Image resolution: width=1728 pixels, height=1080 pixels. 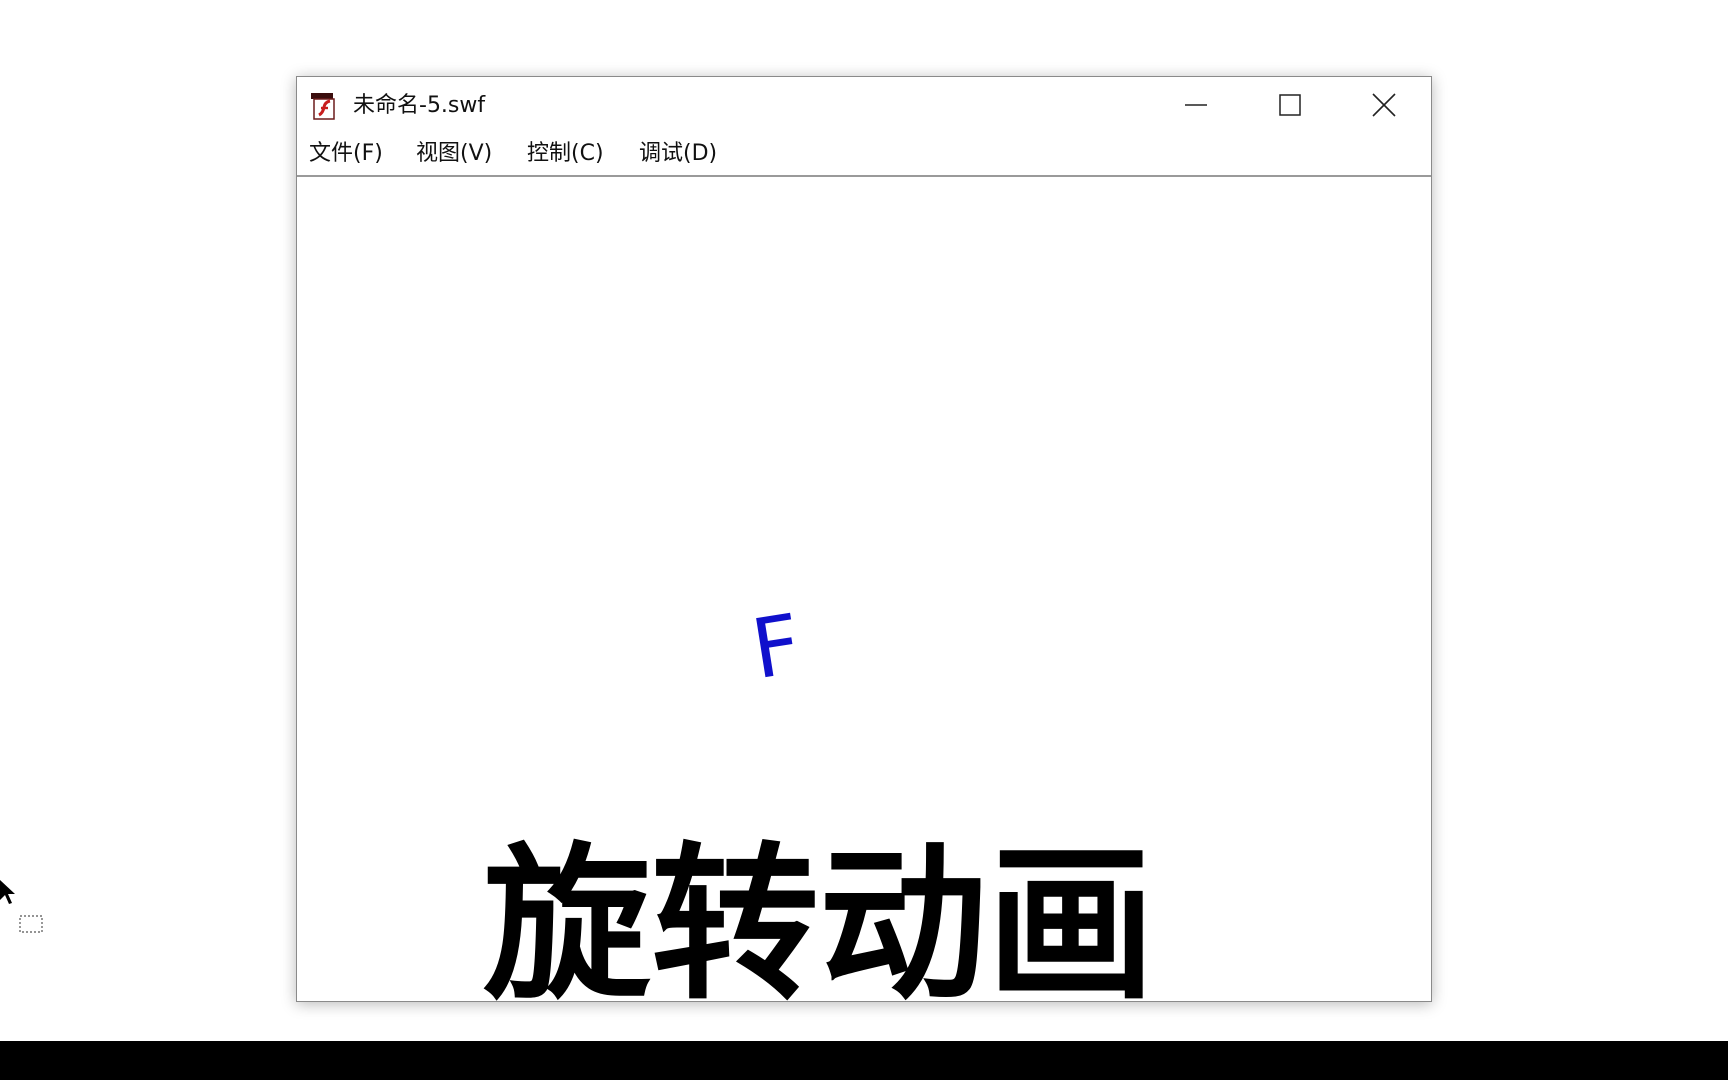 I want to click on menu-bar: 文件(F) 视图(V) 控制(C) 调试(D), so click(x=864, y=155).